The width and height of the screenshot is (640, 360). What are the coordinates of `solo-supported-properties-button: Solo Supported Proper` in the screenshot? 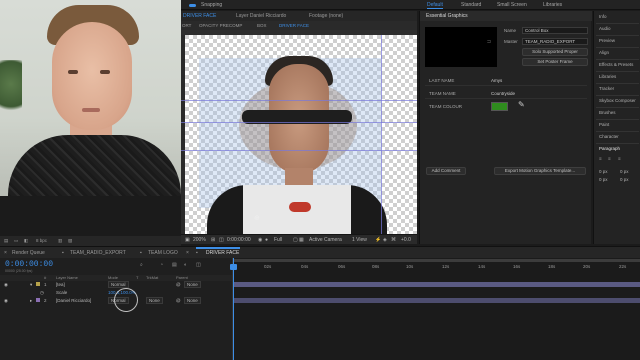 It's located at (555, 52).